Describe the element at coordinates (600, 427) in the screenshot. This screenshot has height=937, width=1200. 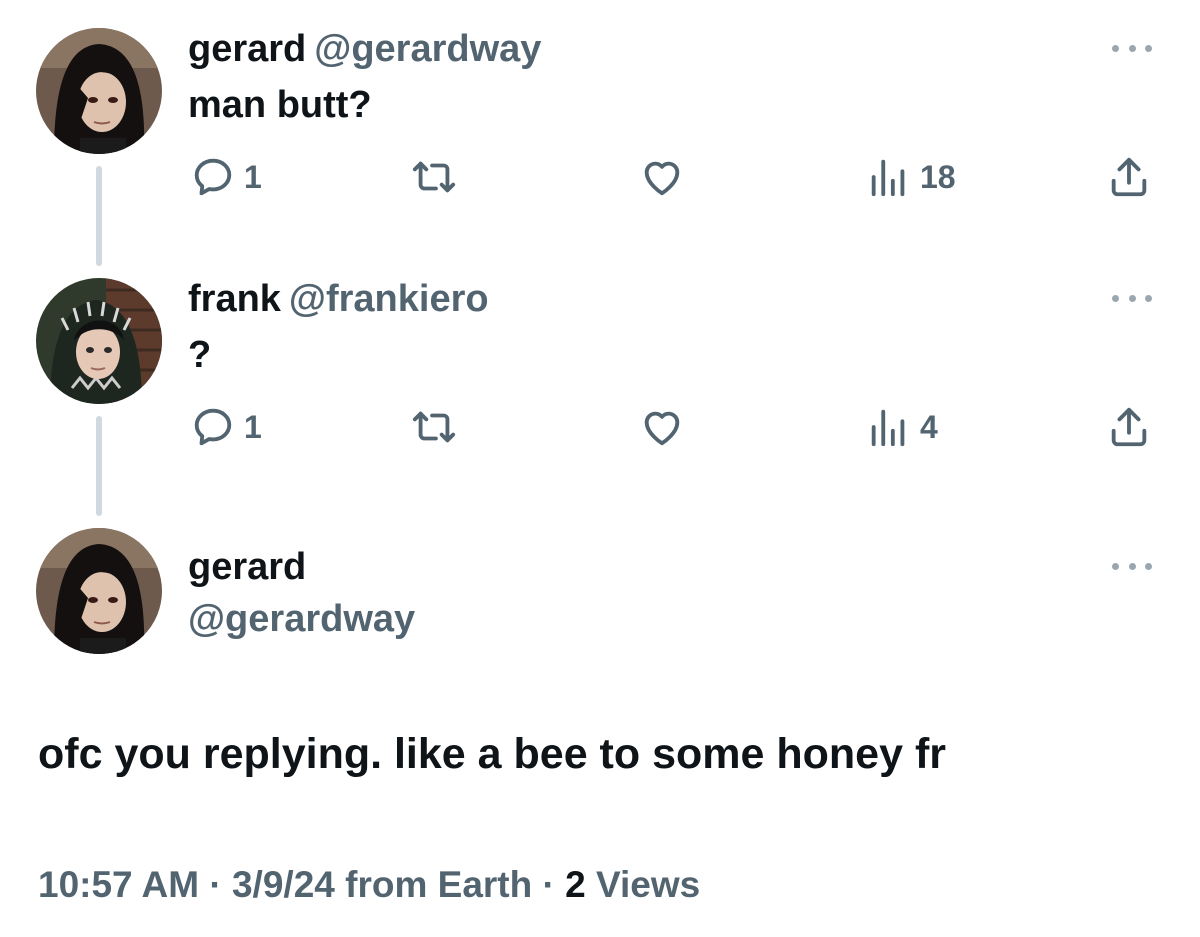
I see `tweet-actions: 1 4` at that location.